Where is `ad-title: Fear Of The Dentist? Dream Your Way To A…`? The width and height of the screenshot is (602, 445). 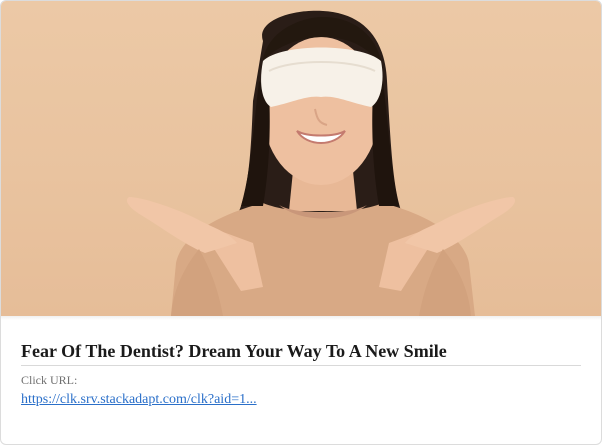 ad-title: Fear Of The Dentist? Dream Your Way To A… is located at coordinates (301, 351).